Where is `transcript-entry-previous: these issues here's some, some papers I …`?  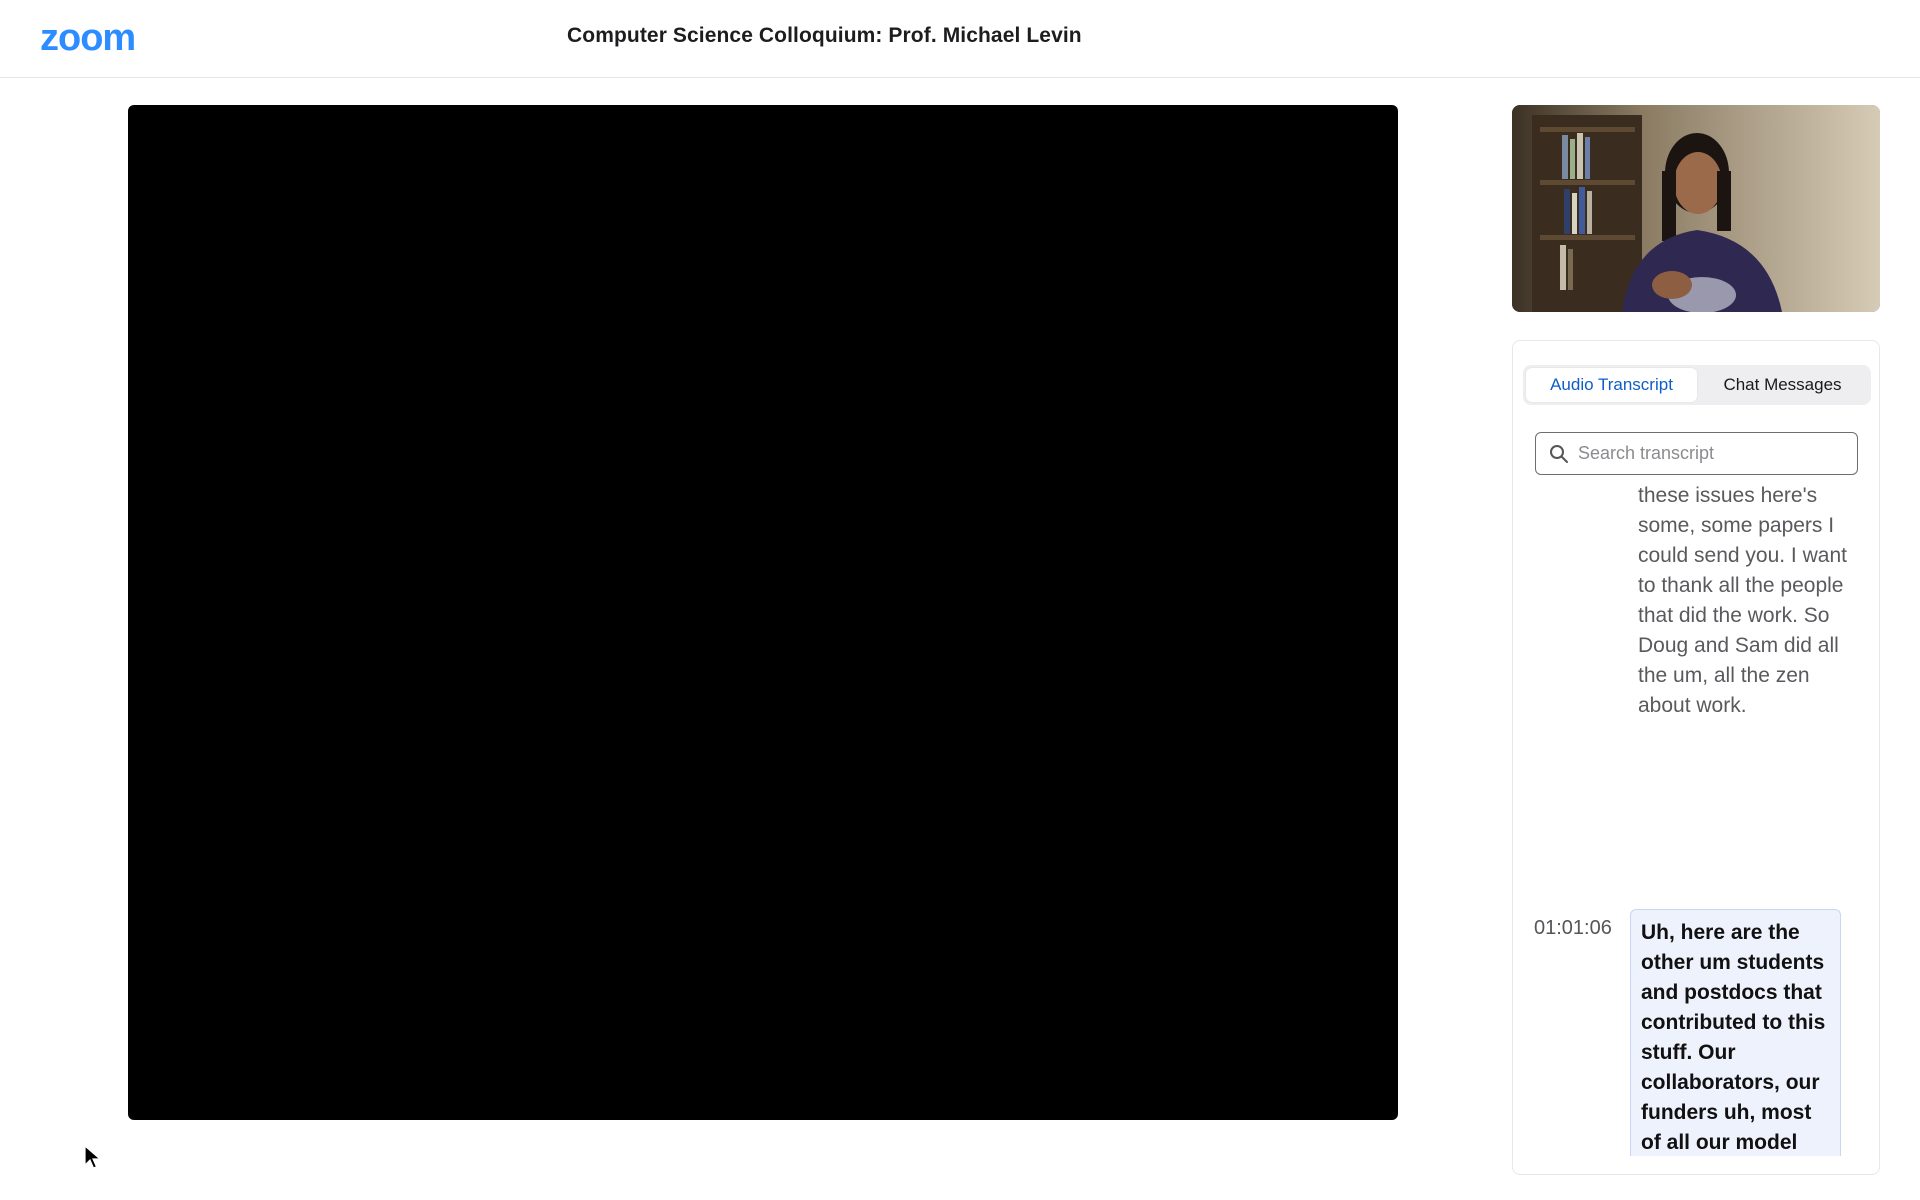
transcript-entry-previous: these issues here's some, some papers I … is located at coordinates (1742, 600).